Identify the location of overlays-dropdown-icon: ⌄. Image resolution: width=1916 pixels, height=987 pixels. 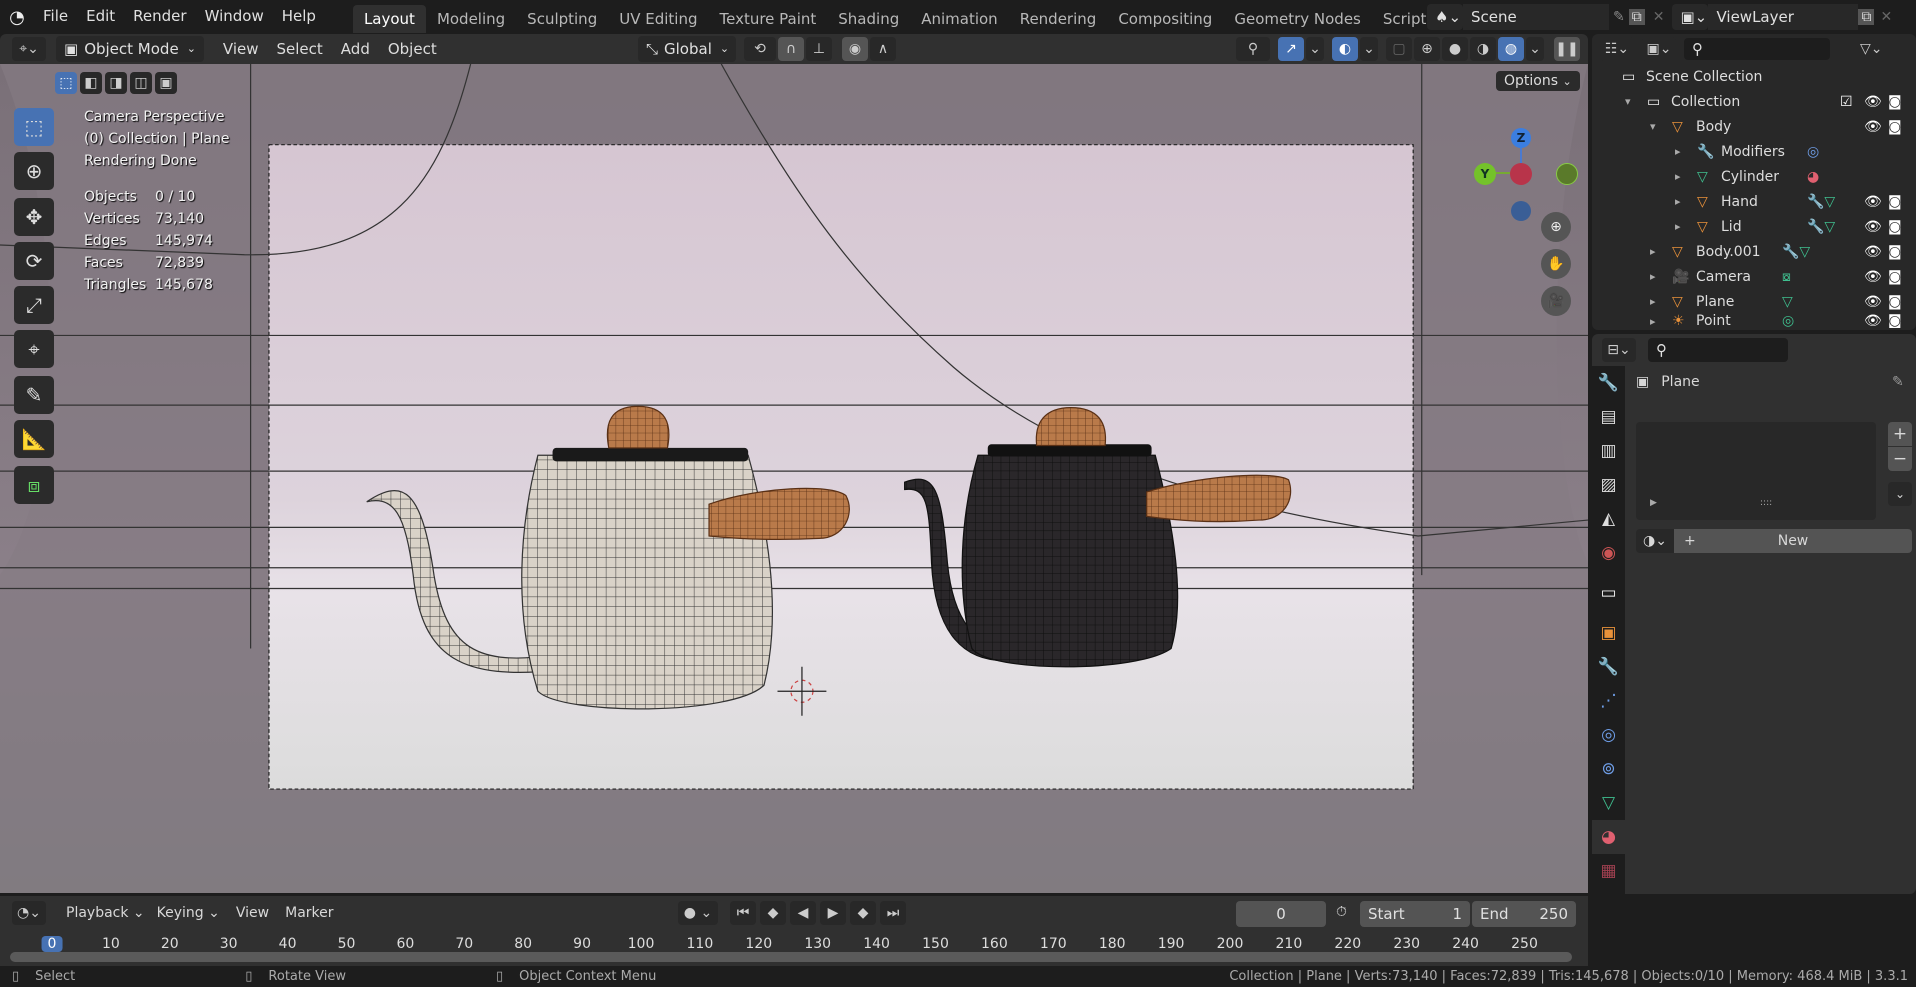
(1369, 49).